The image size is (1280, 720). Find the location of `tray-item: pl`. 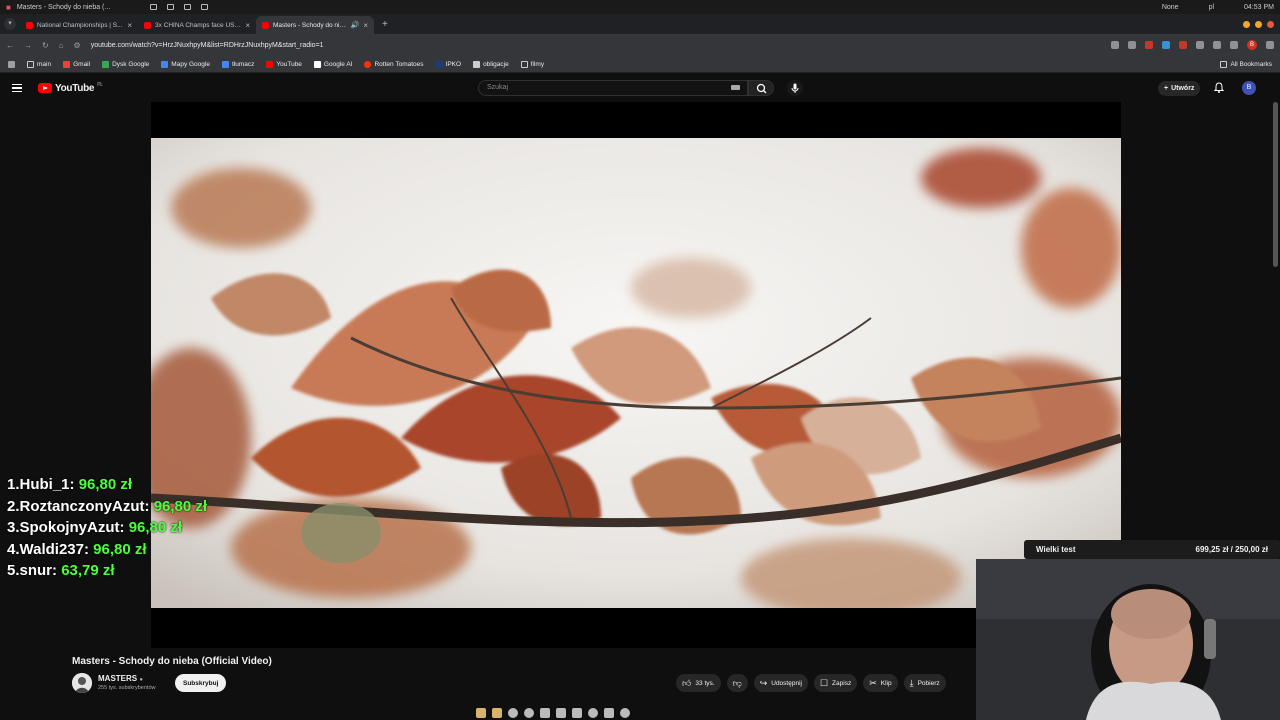

tray-item: pl is located at coordinates (1211, 7).